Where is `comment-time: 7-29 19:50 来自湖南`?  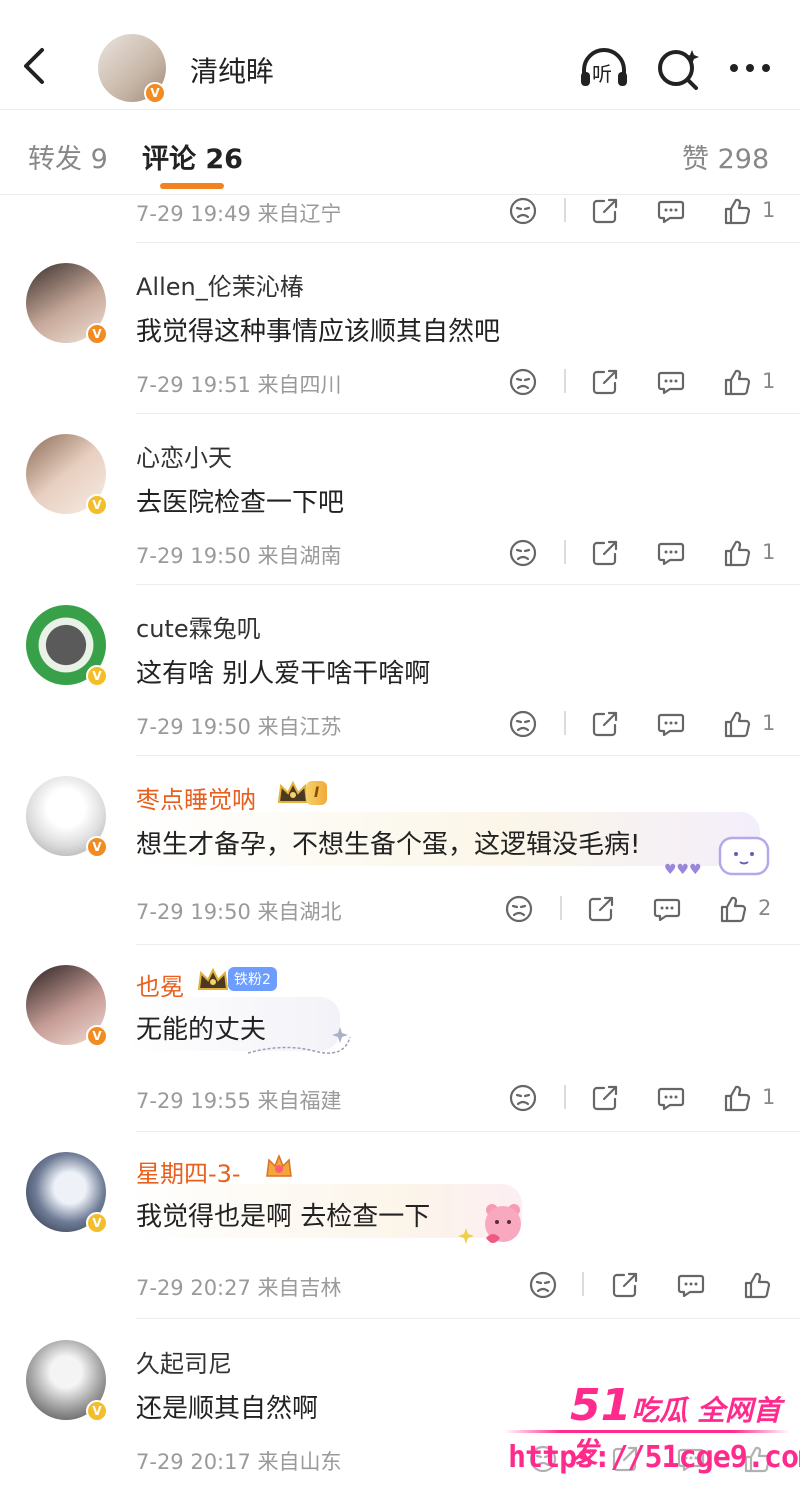 comment-time: 7-29 19:50 来自湖南 is located at coordinates (239, 556).